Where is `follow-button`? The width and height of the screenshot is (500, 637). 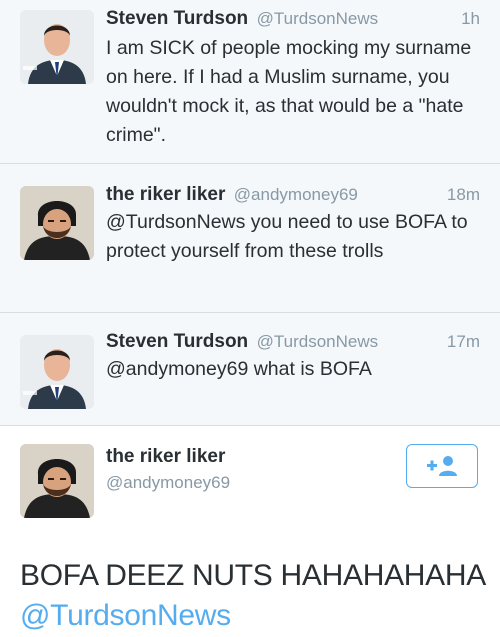
follow-button is located at coordinates (442, 466).